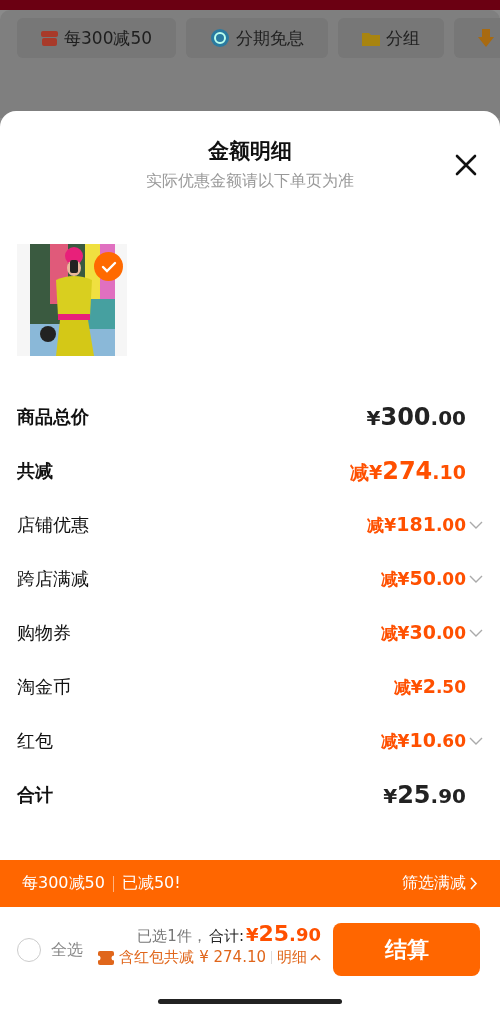 This screenshot has width=500, height=1013. I want to click on amount-value: 减¥30.00, so click(423, 633).